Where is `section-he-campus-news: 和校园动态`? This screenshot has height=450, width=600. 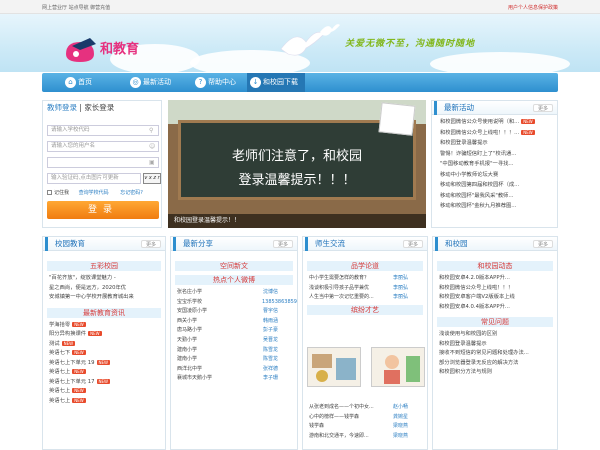 section-he-campus-news: 和校园动态 is located at coordinates (495, 266).